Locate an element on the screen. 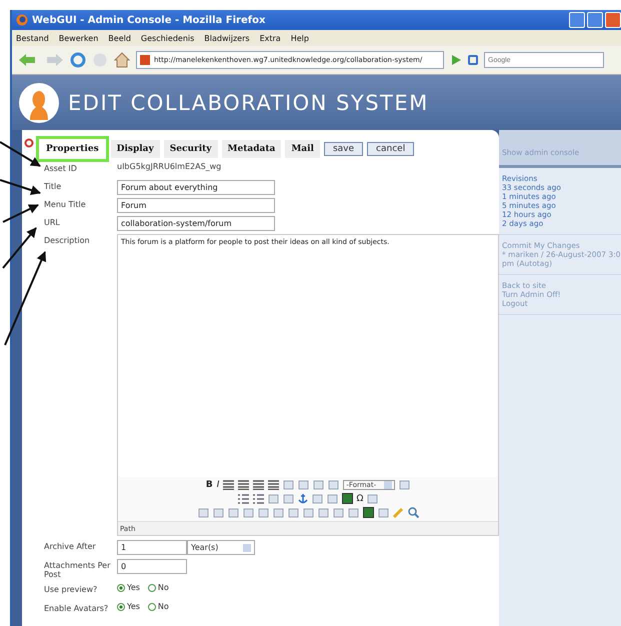  page-title: EDIT COLLABORATION SYSTEM is located at coordinates (248, 102).